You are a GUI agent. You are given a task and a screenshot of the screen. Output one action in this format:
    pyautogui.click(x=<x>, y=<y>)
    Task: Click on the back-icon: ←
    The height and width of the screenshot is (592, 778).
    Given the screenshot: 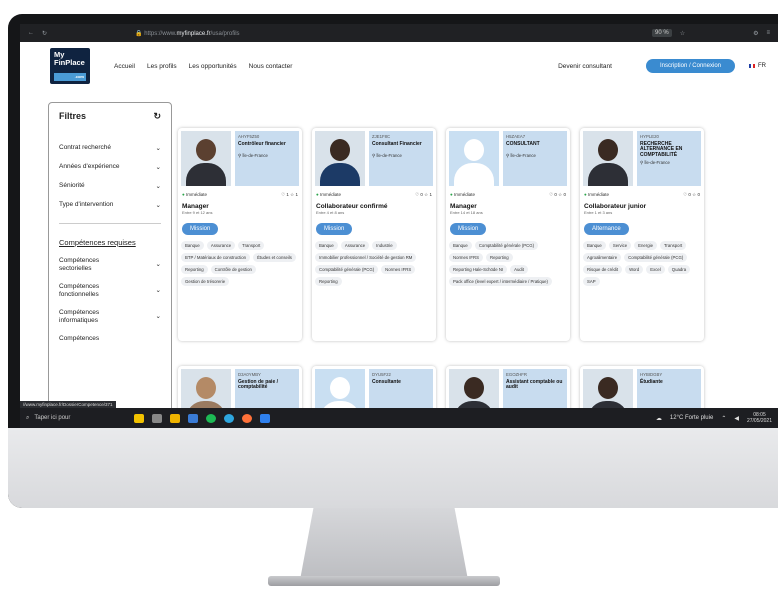 What is the action you would take?
    pyautogui.click(x=31, y=33)
    